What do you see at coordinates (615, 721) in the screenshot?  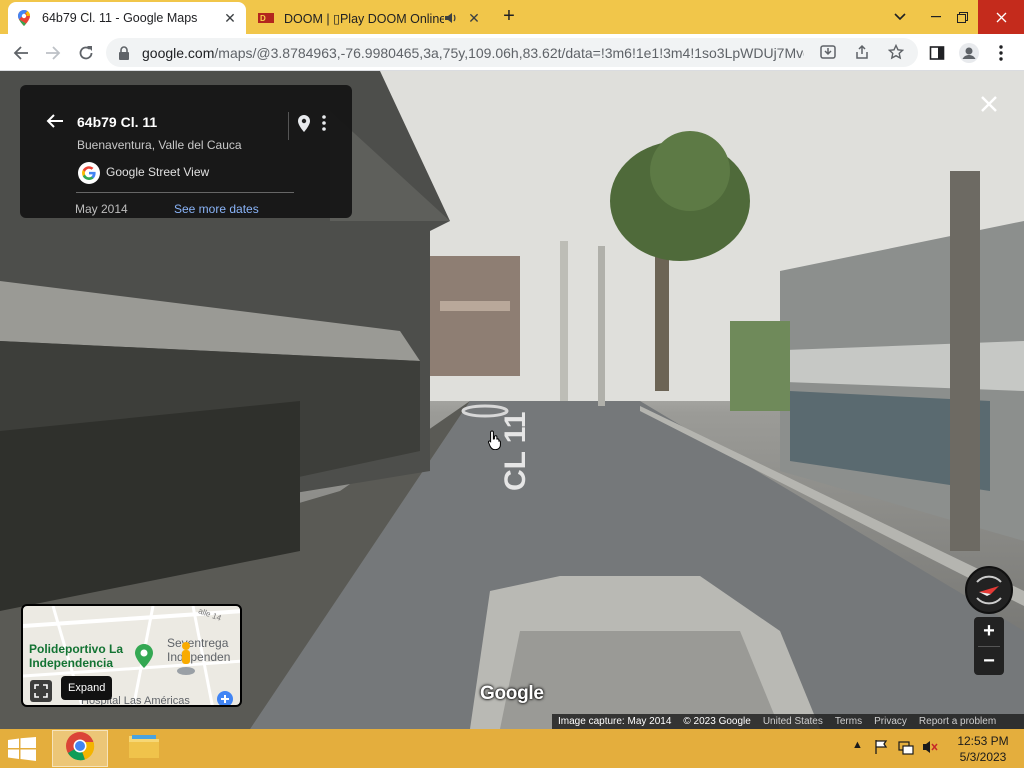 I see `capture-info: Image capture: May 2014` at bounding box center [615, 721].